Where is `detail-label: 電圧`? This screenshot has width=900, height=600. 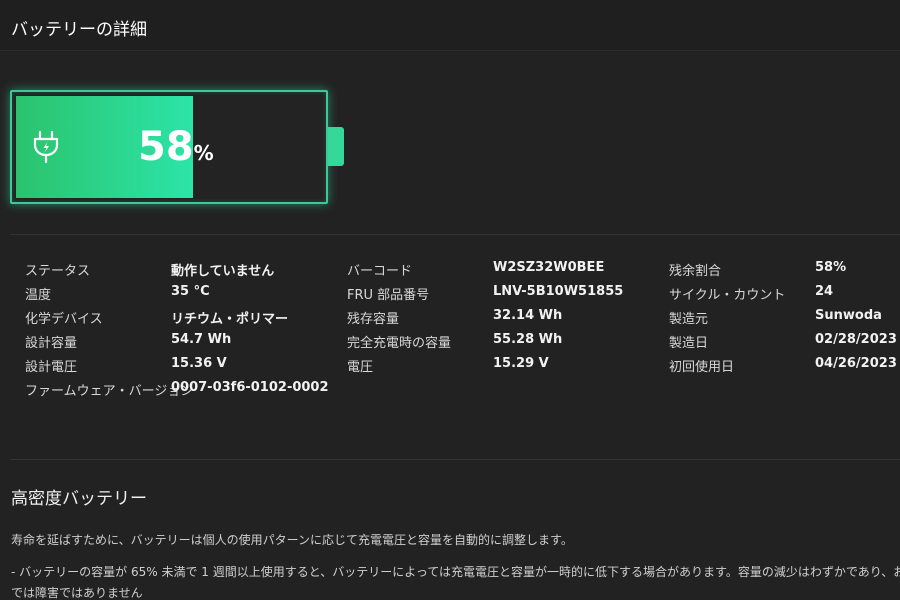 detail-label: 電圧 is located at coordinates (360, 367).